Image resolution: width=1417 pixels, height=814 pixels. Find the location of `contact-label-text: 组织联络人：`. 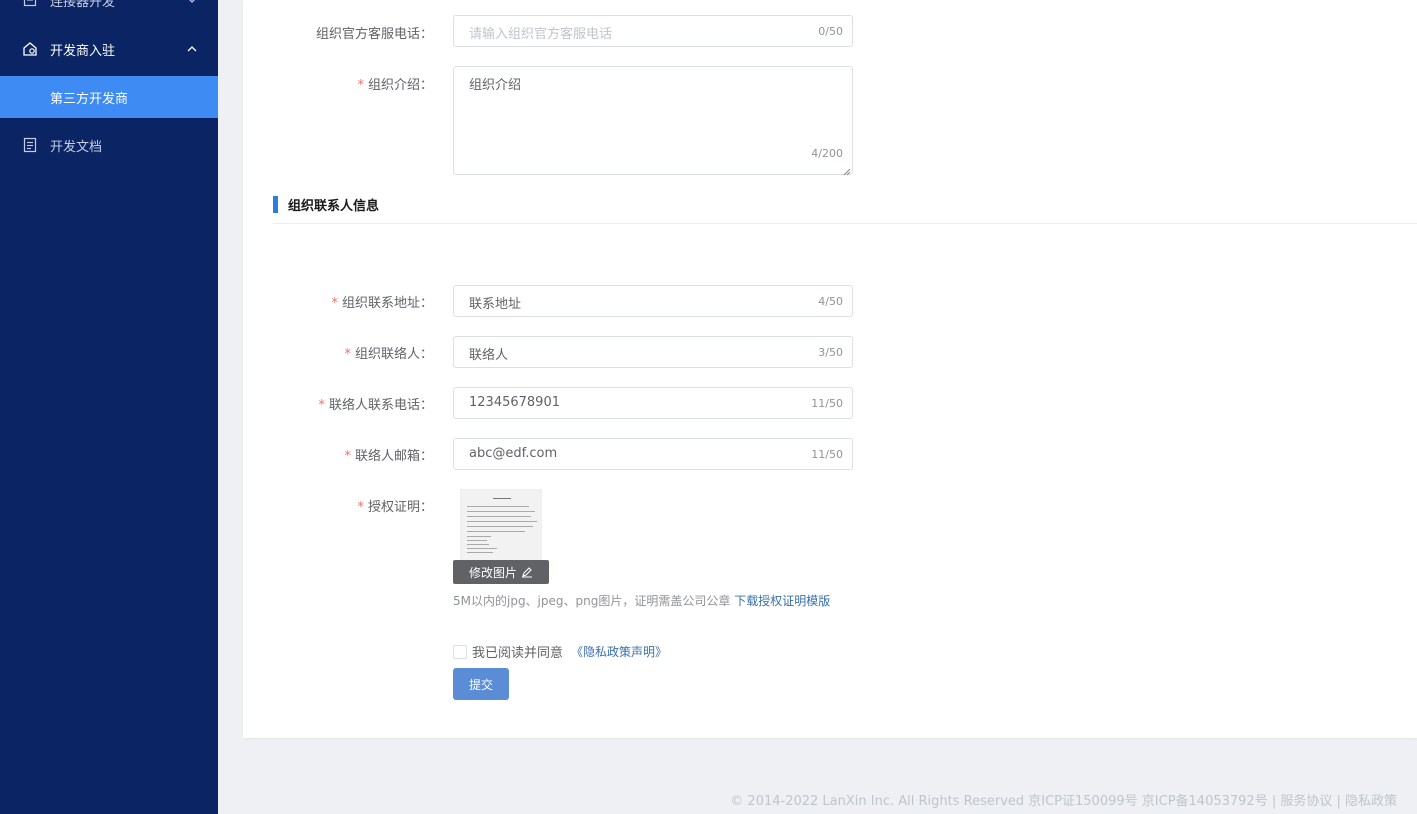

contact-label-text: 组织联络人： is located at coordinates (393, 354).